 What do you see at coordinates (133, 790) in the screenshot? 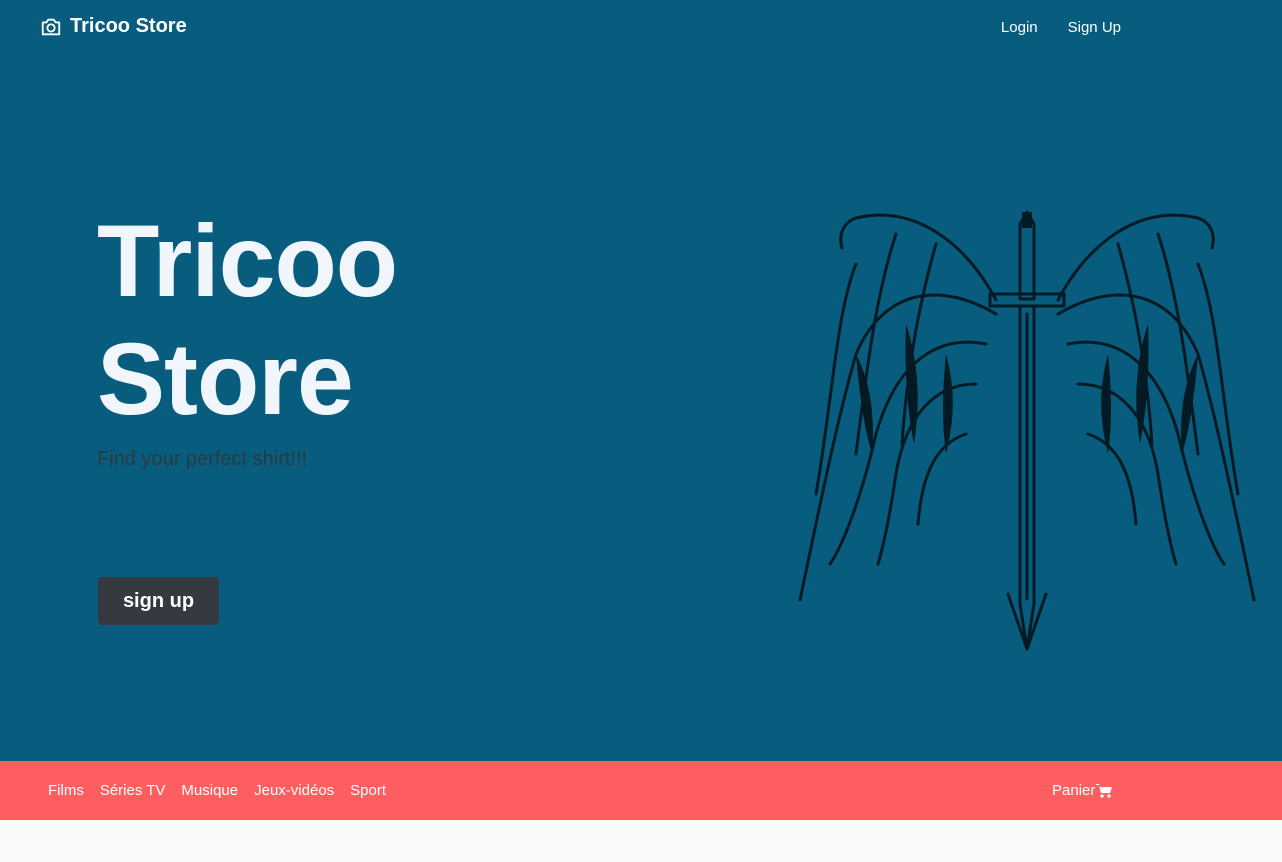
I see `category-series-tv: Séries TV` at bounding box center [133, 790].